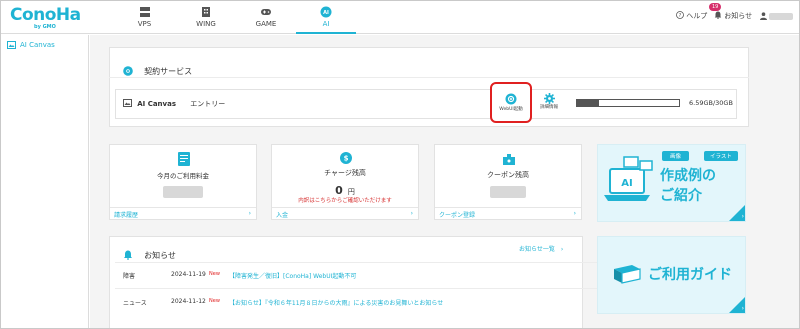 The height and width of the screenshot is (329, 800). What do you see at coordinates (628, 103) in the screenshot?
I see `storage-progress-bar` at bounding box center [628, 103].